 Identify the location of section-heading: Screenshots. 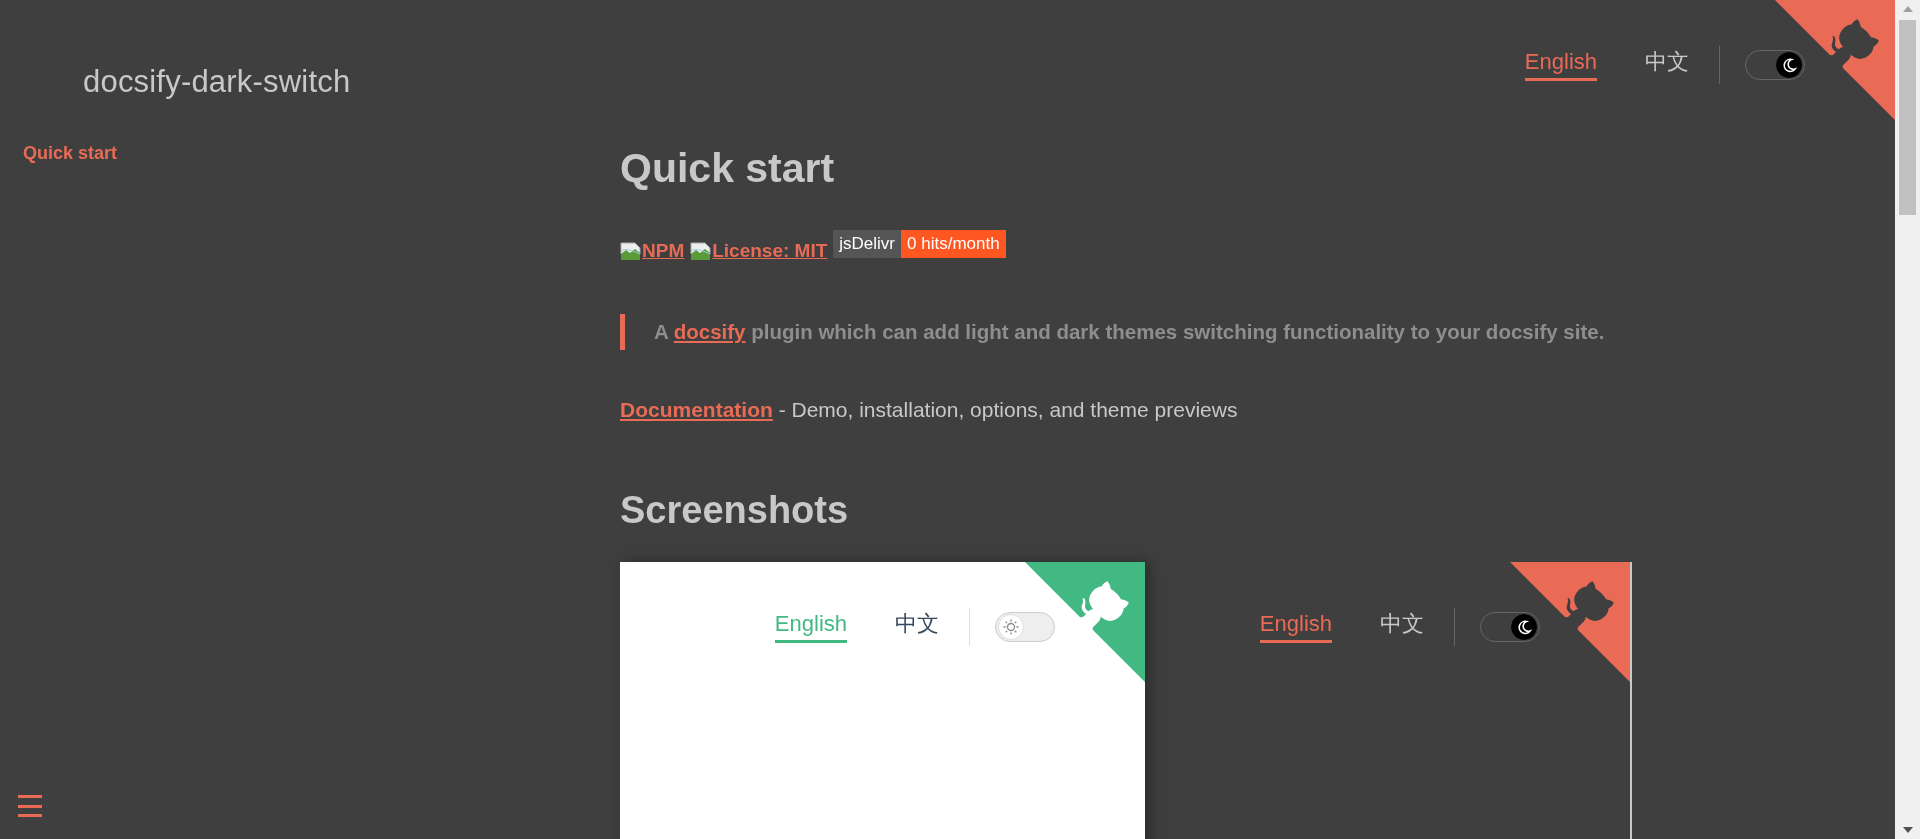
(735, 510).